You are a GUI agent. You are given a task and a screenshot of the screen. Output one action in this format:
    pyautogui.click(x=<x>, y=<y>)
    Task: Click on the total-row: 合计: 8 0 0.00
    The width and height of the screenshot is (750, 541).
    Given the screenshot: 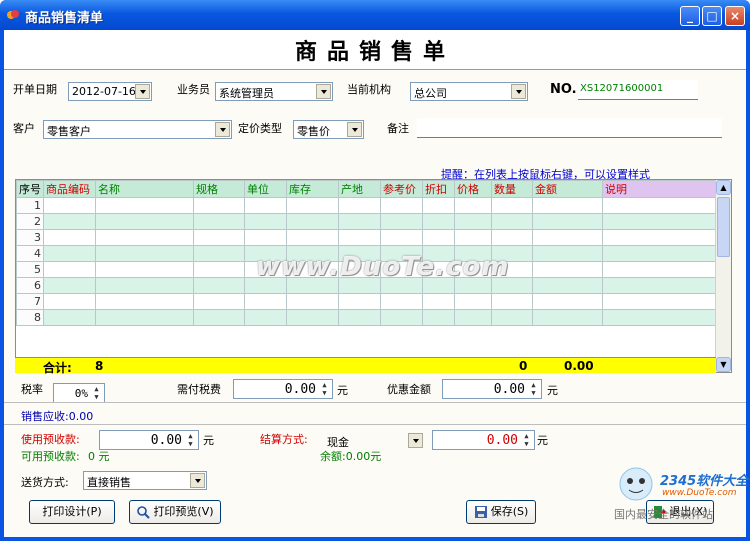 What is the action you would take?
    pyautogui.click(x=365, y=366)
    